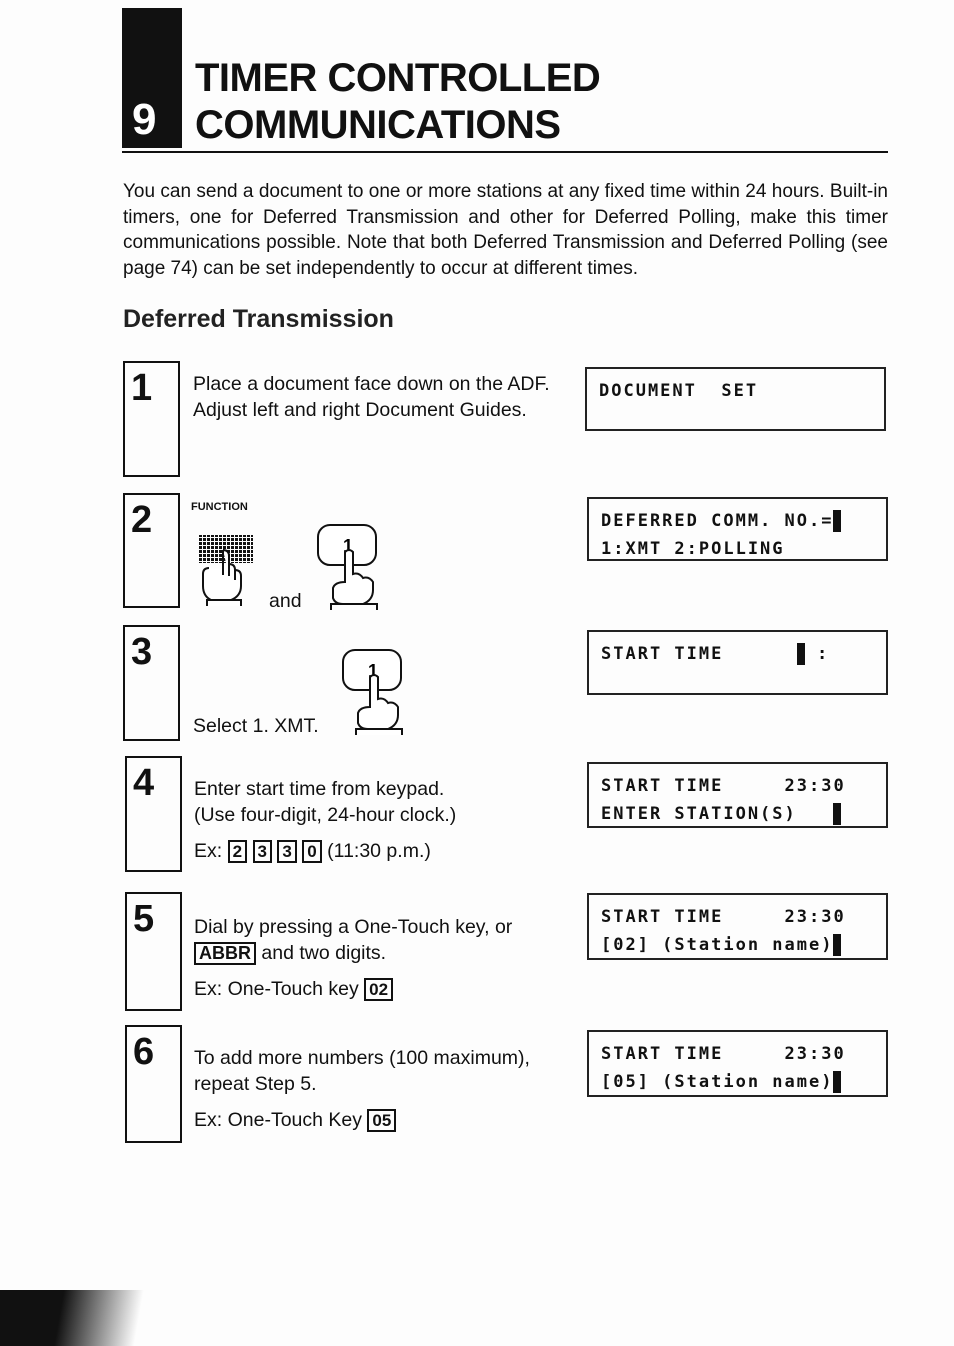  Describe the element at coordinates (144, 783) in the screenshot. I see `step-number: 4` at that location.